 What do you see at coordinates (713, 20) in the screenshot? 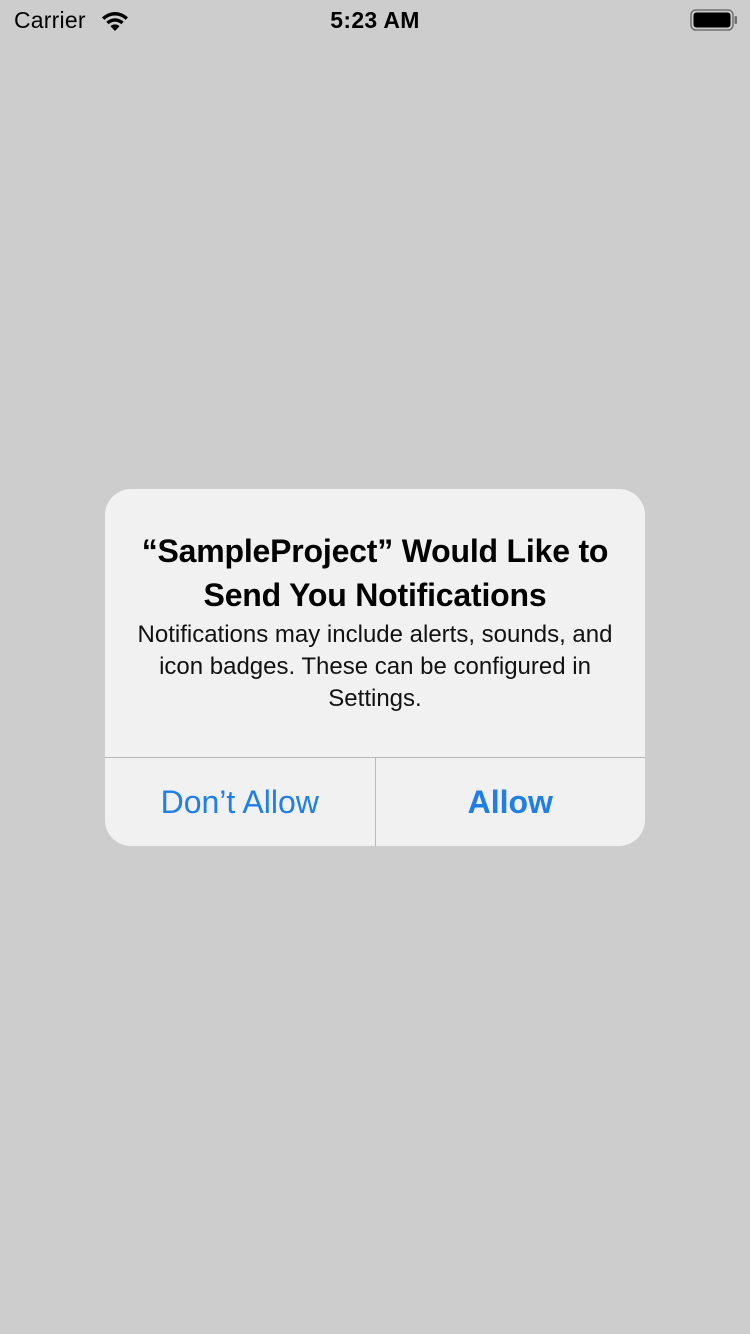
I see `battery-icon` at bounding box center [713, 20].